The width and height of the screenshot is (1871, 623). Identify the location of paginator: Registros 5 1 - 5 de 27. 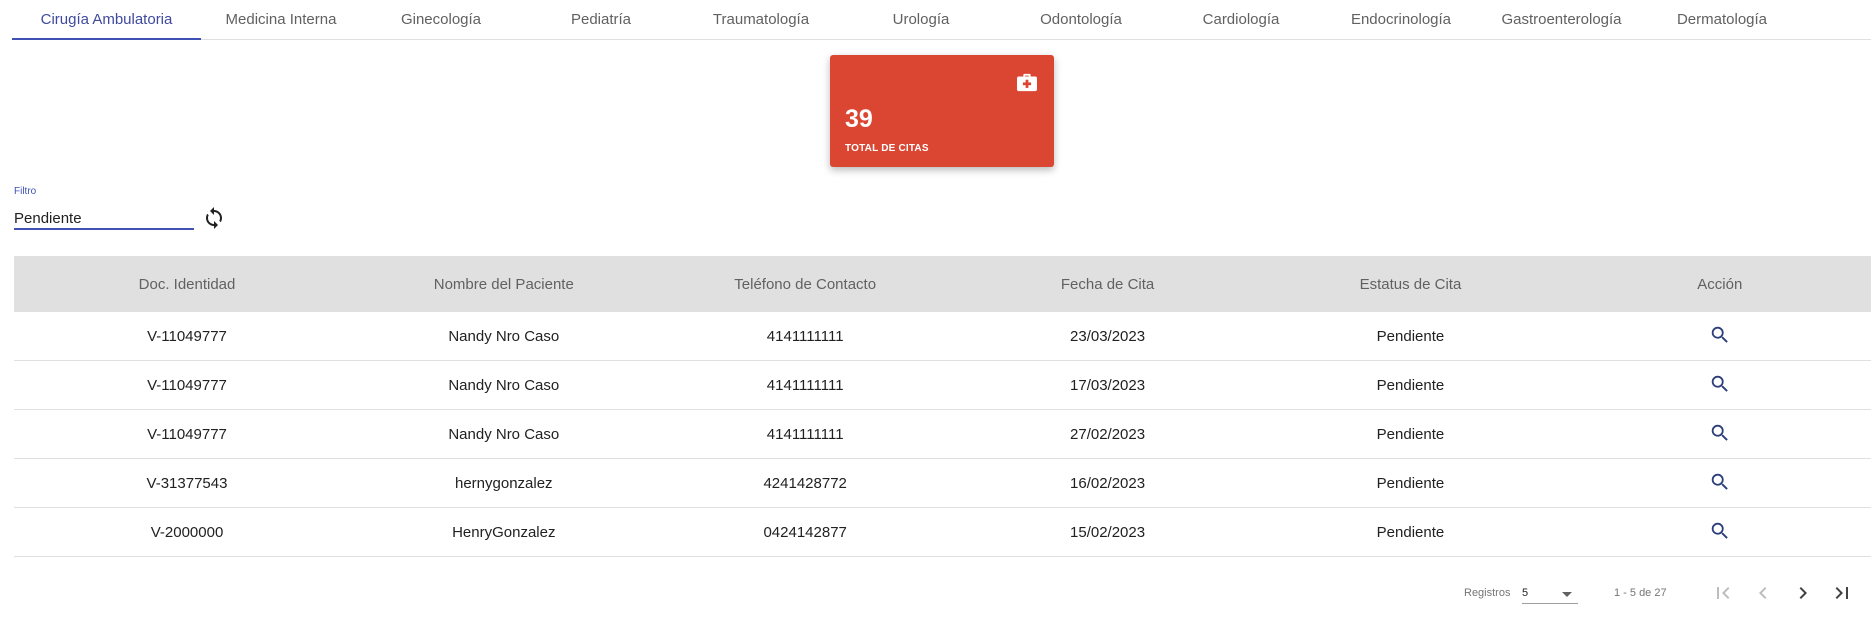
(935, 593).